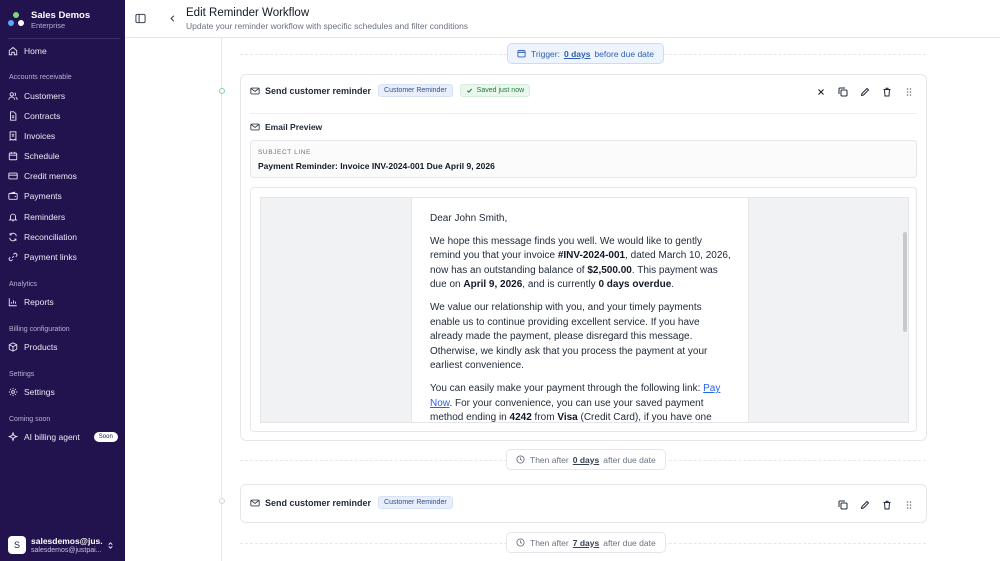  Describe the element at coordinates (40, 136) in the screenshot. I see `sidebar-item-label: Invoices` at that location.